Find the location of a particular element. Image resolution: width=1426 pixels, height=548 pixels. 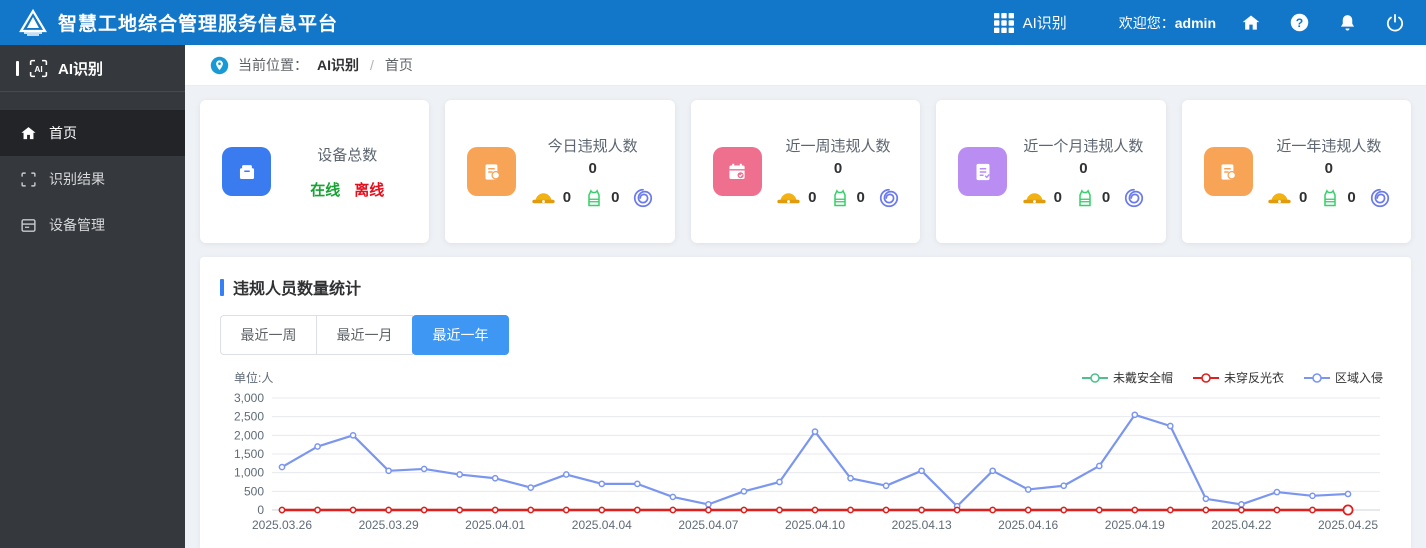

helmet-count: 0 is located at coordinates (1057, 197).